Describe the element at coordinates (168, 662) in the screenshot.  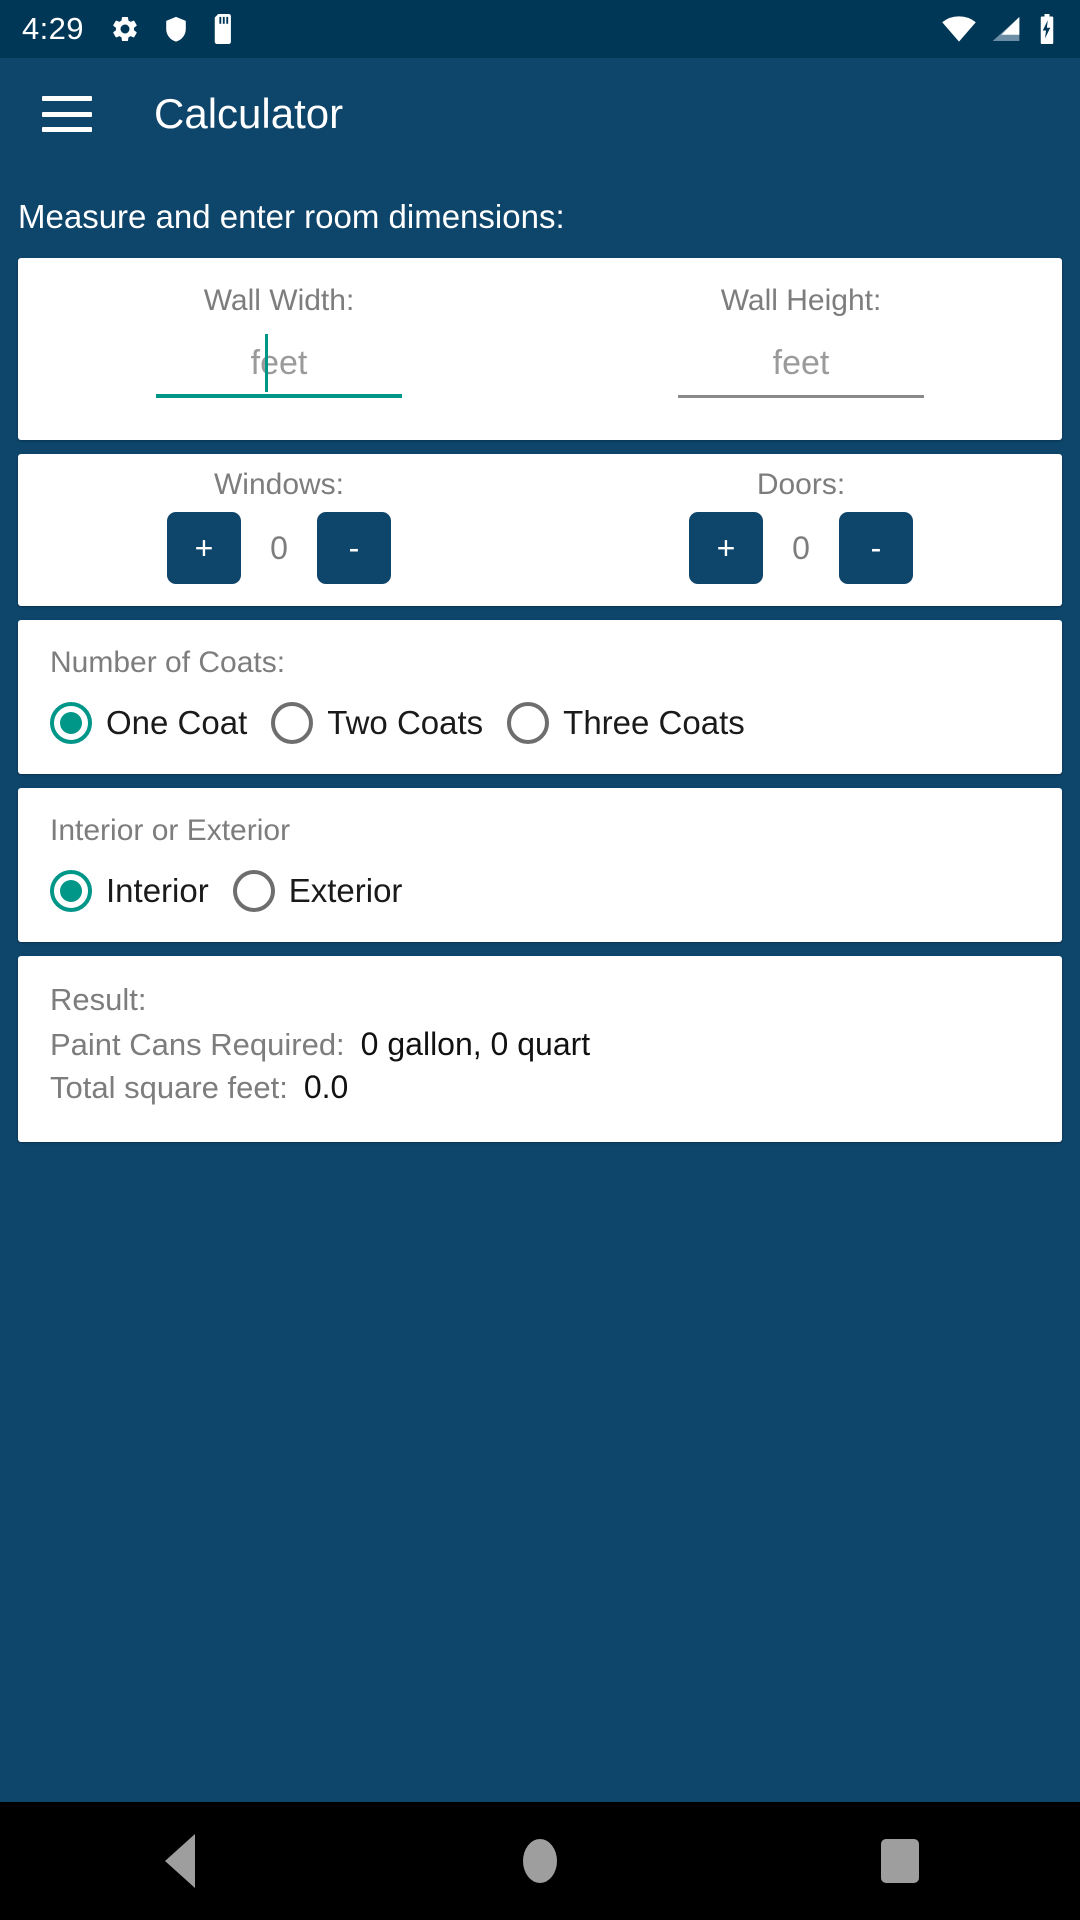
I see `coats-label: Number of Coats:` at that location.